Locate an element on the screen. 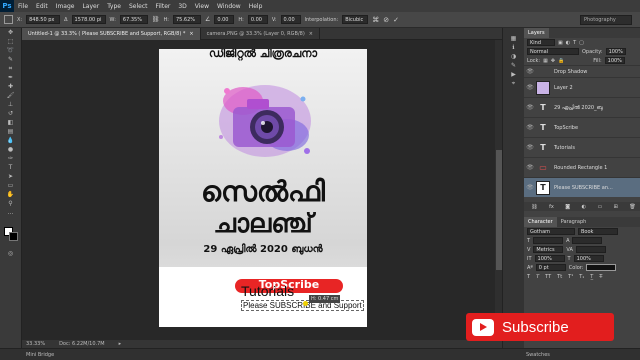 The image size is (640, 360). lock-pixels-icon: ▦ is located at coordinates (545, 61).